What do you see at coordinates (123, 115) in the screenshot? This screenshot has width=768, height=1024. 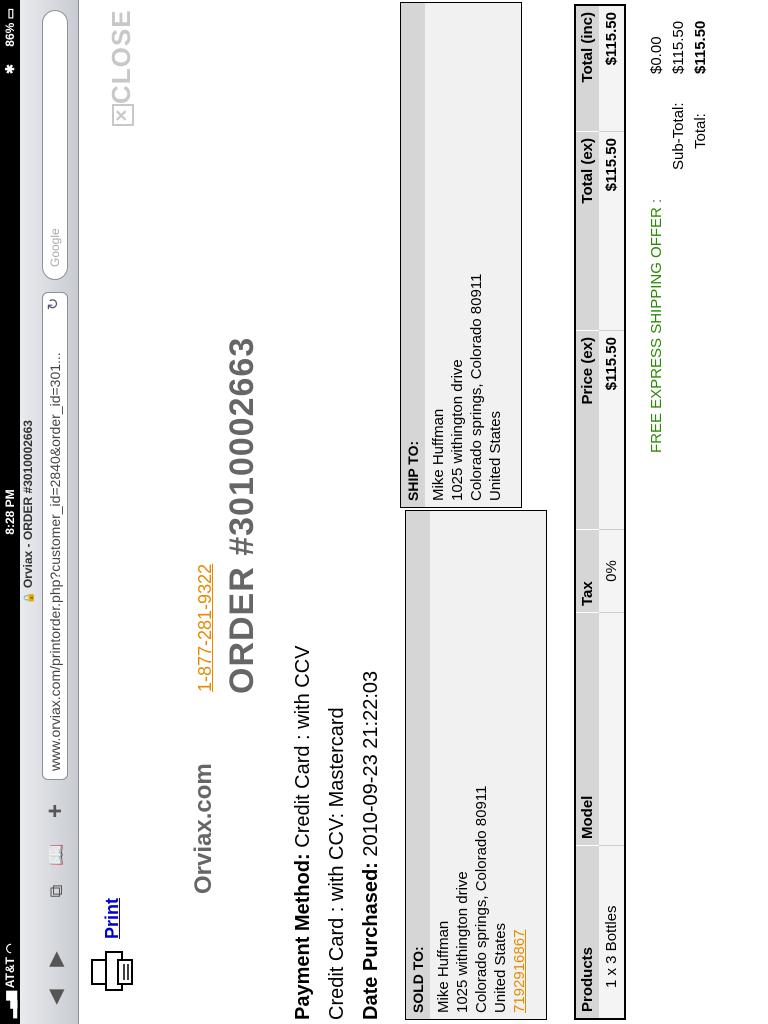 I see `close-icon: ✕` at bounding box center [123, 115].